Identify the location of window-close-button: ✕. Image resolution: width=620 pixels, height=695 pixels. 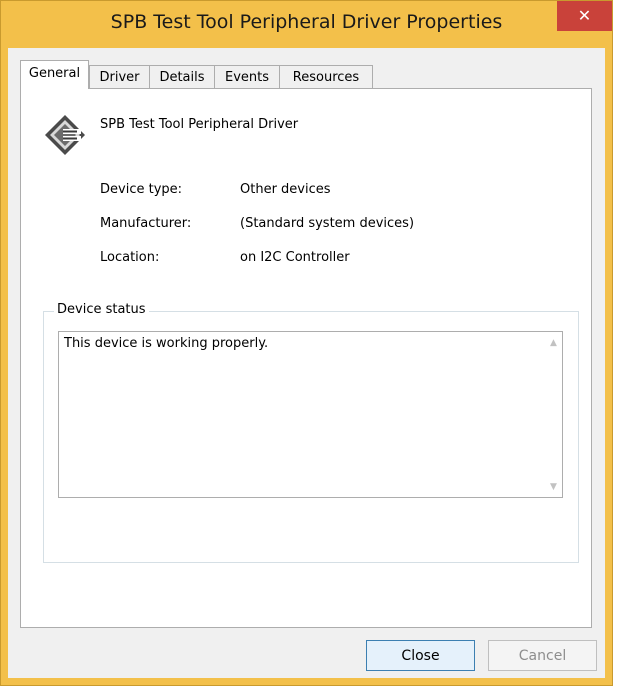
(584, 15).